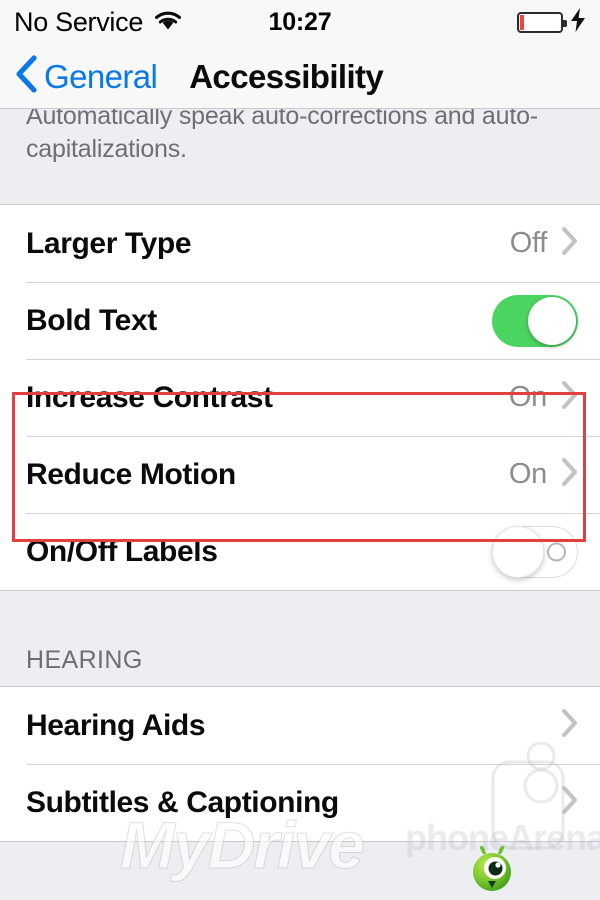 This screenshot has width=600, height=900. I want to click on row-label: Reduce Motion, so click(131, 474).